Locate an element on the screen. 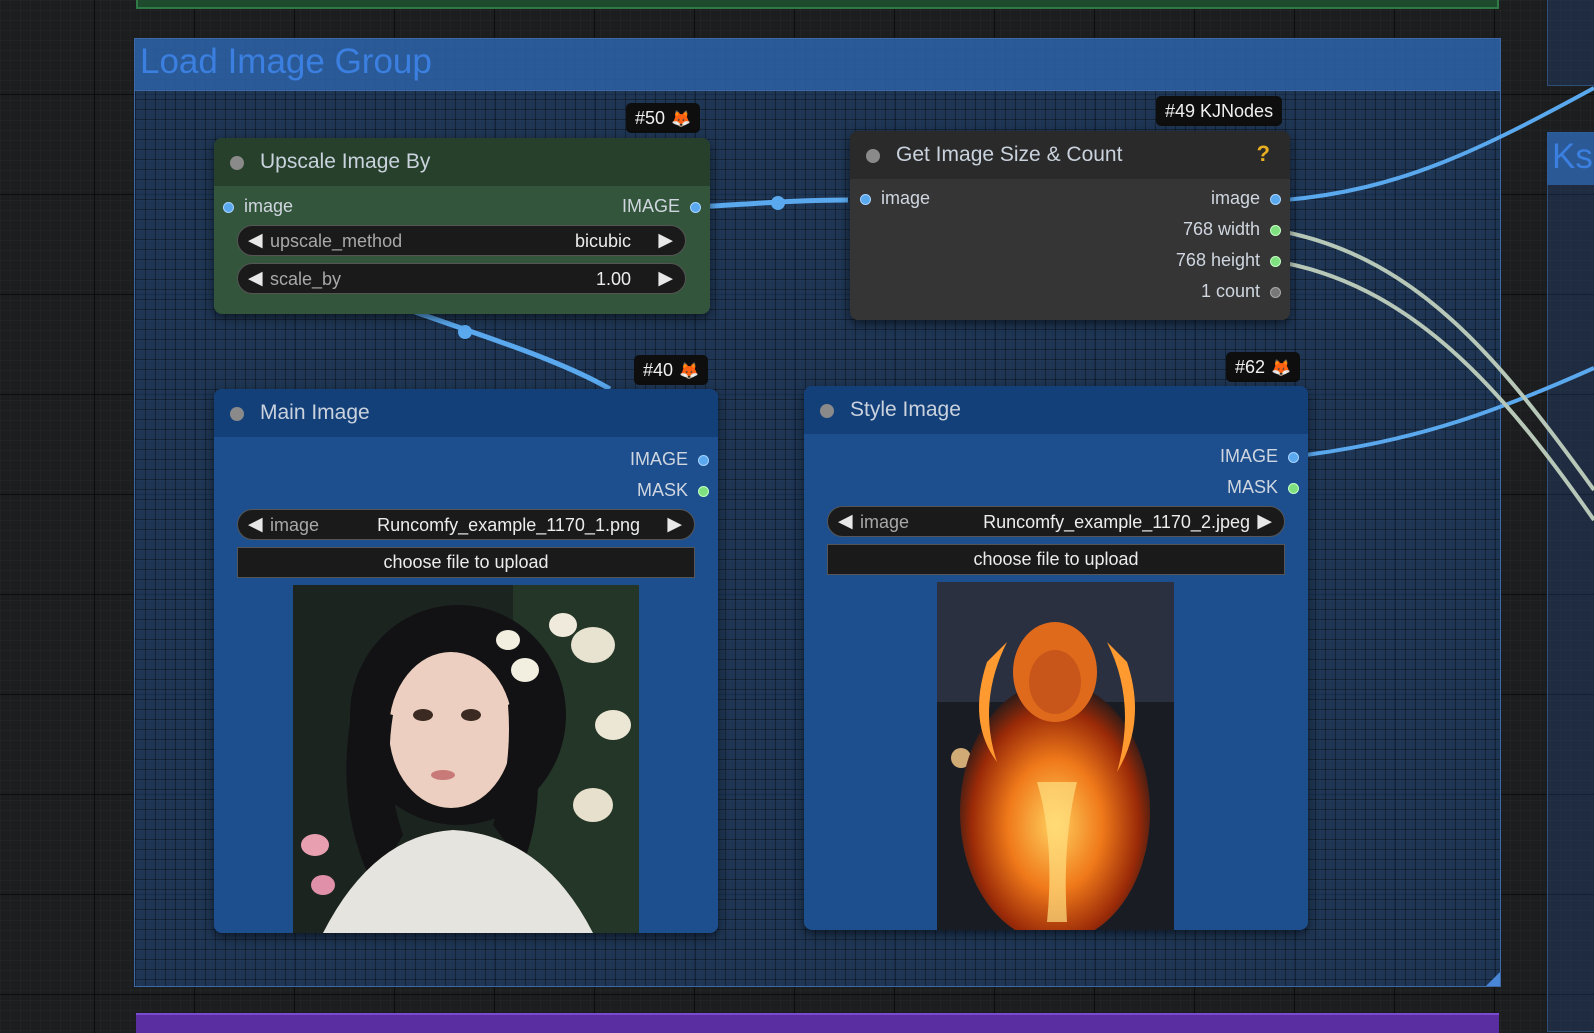 This screenshot has width=1594, height=1033. node-id-text: #49 KJNodes is located at coordinates (1219, 111).